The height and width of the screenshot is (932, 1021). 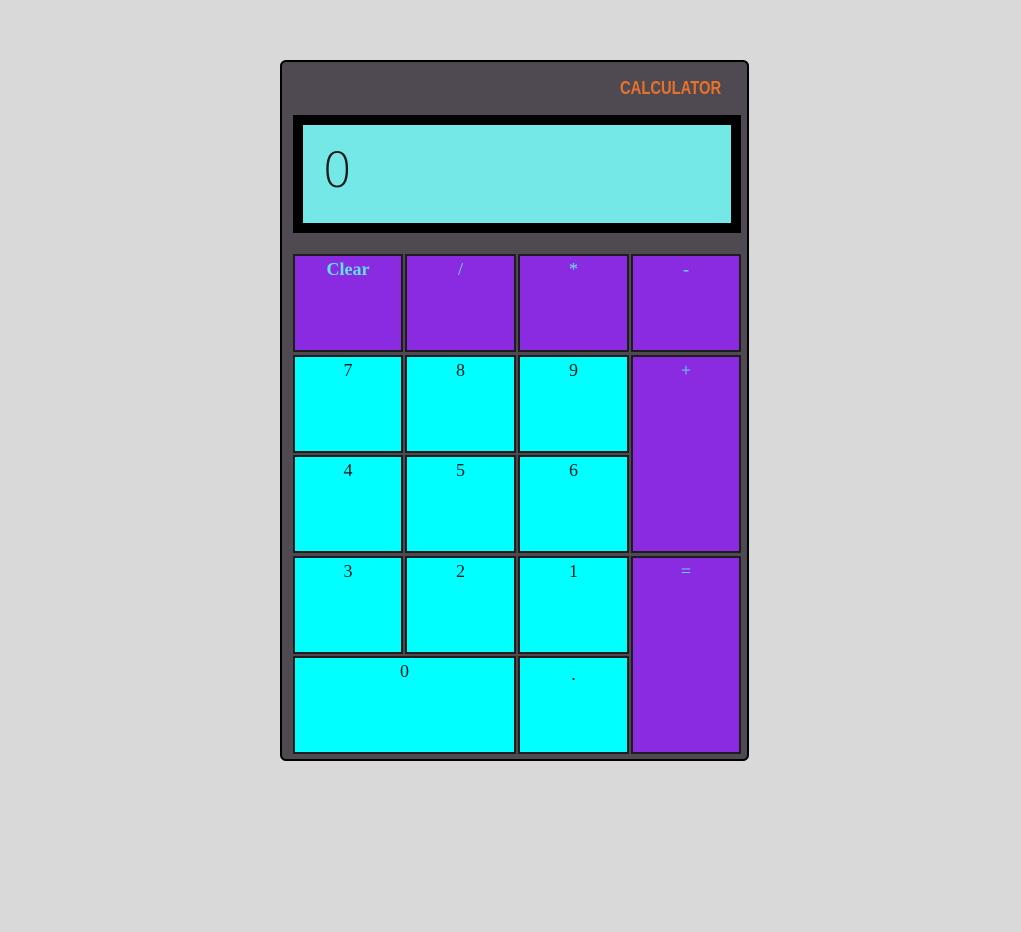 I want to click on digit-1-button: 1, so click(x=573, y=605).